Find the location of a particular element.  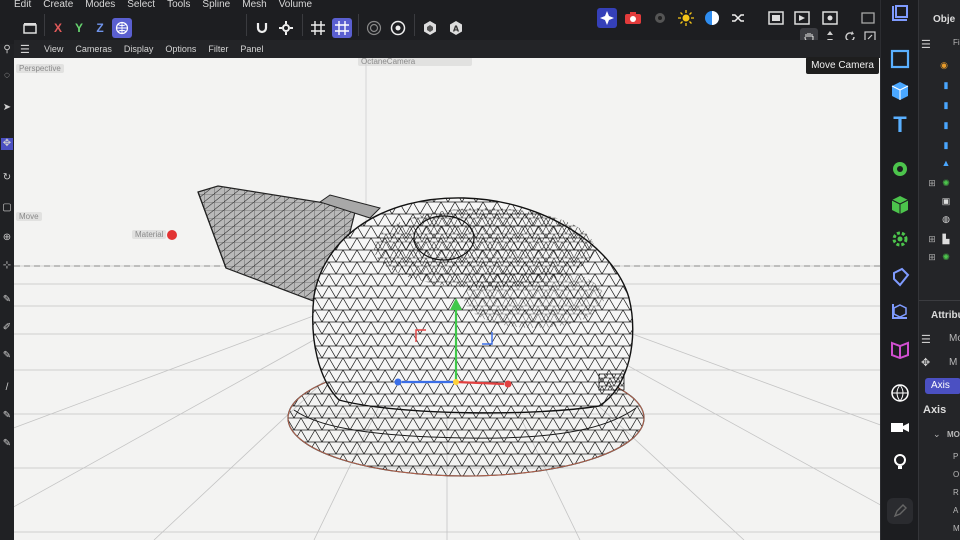

move-tool-icon: ✥ is located at coordinates (7, 144).